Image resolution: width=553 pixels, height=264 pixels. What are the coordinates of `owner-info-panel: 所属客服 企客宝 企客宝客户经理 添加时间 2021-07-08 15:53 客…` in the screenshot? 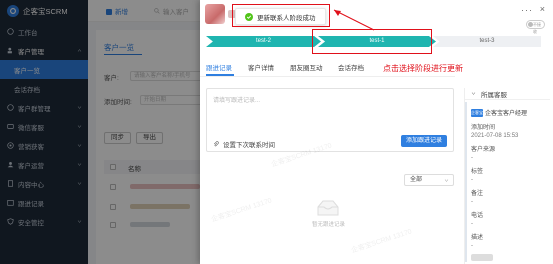 It's located at (507, 176).